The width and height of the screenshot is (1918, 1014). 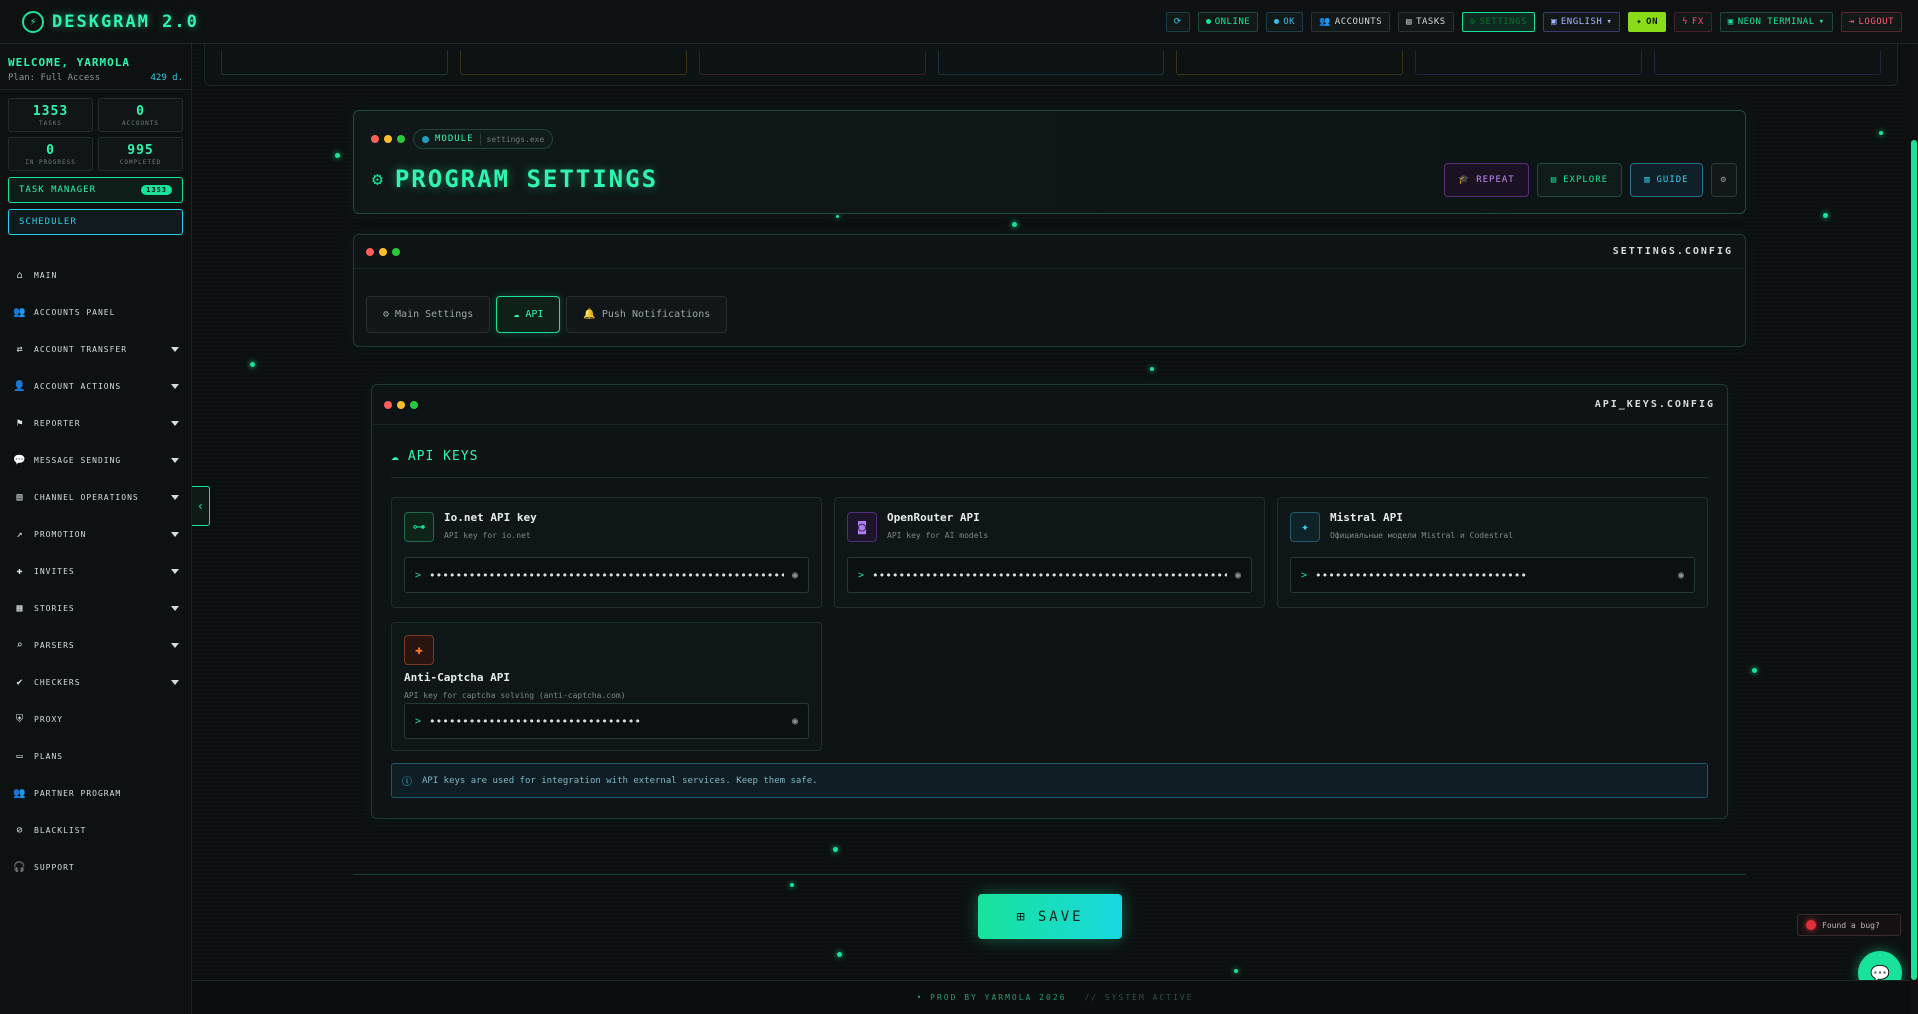 What do you see at coordinates (647, 314) in the screenshot?
I see `tab-push-notifications: 🔔 Push Notifications` at bounding box center [647, 314].